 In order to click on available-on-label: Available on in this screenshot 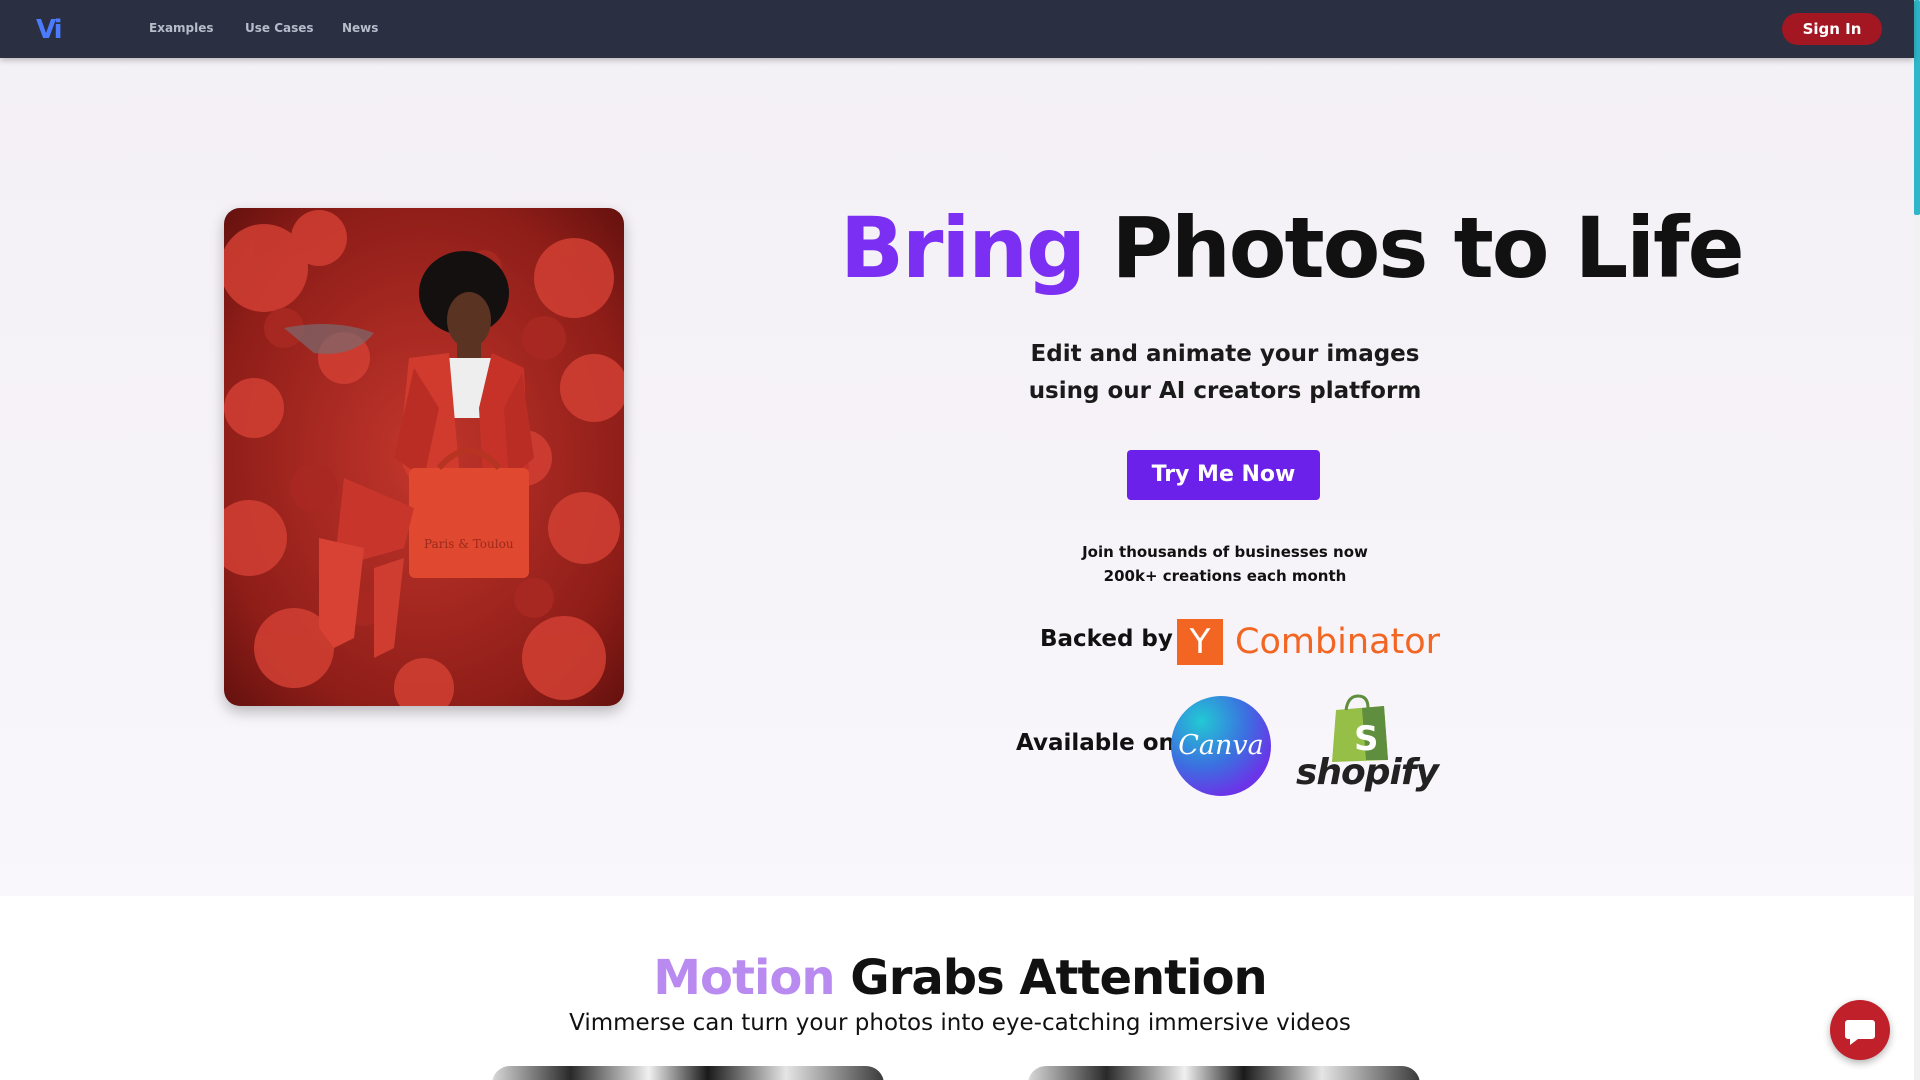, I will do `click(1095, 743)`.